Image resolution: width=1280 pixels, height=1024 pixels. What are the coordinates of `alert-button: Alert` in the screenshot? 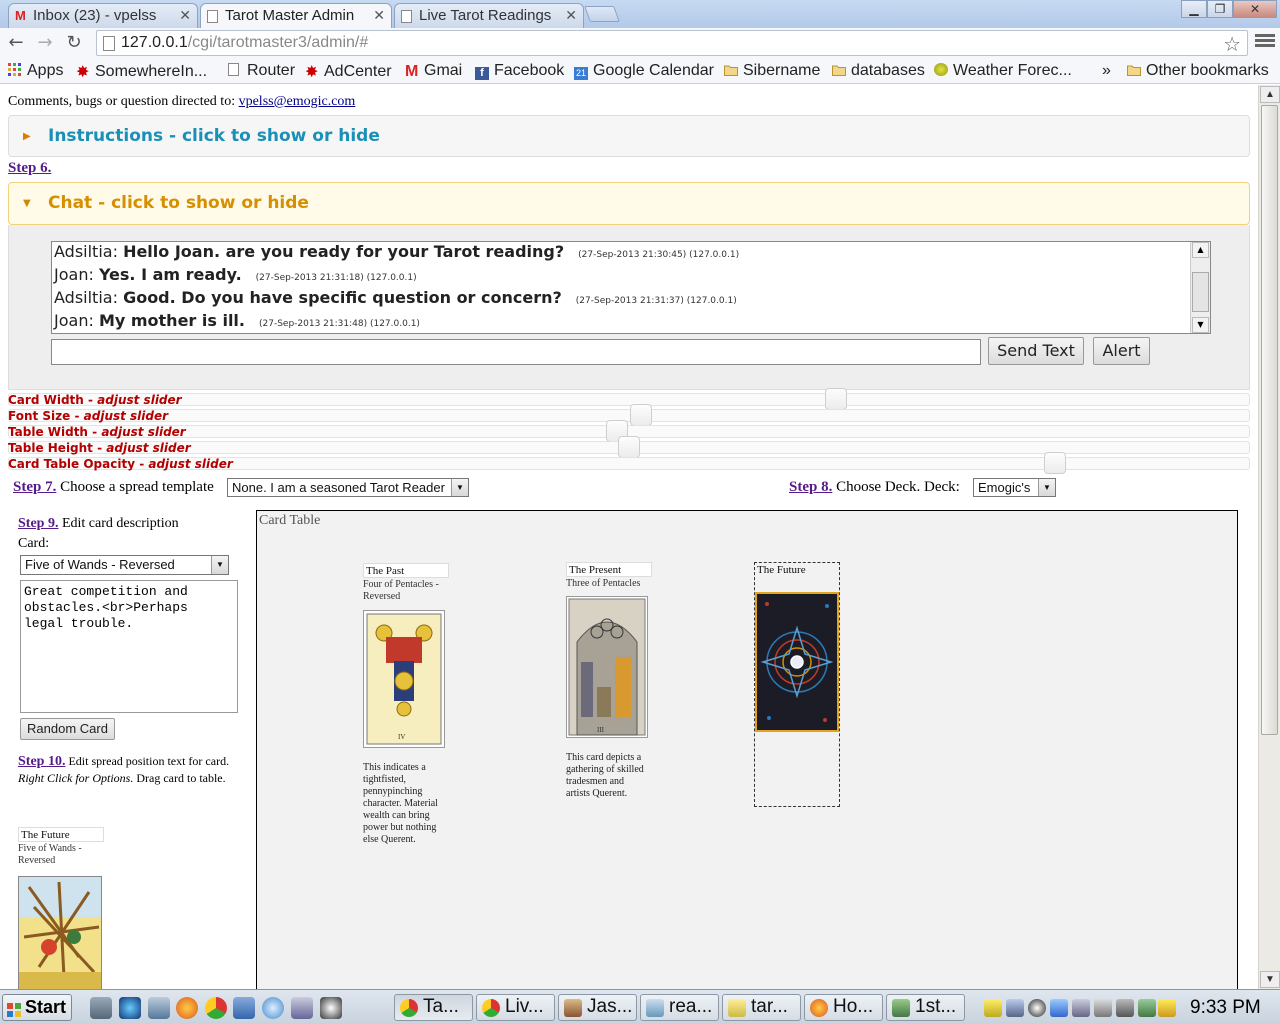 It's located at (1121, 351).